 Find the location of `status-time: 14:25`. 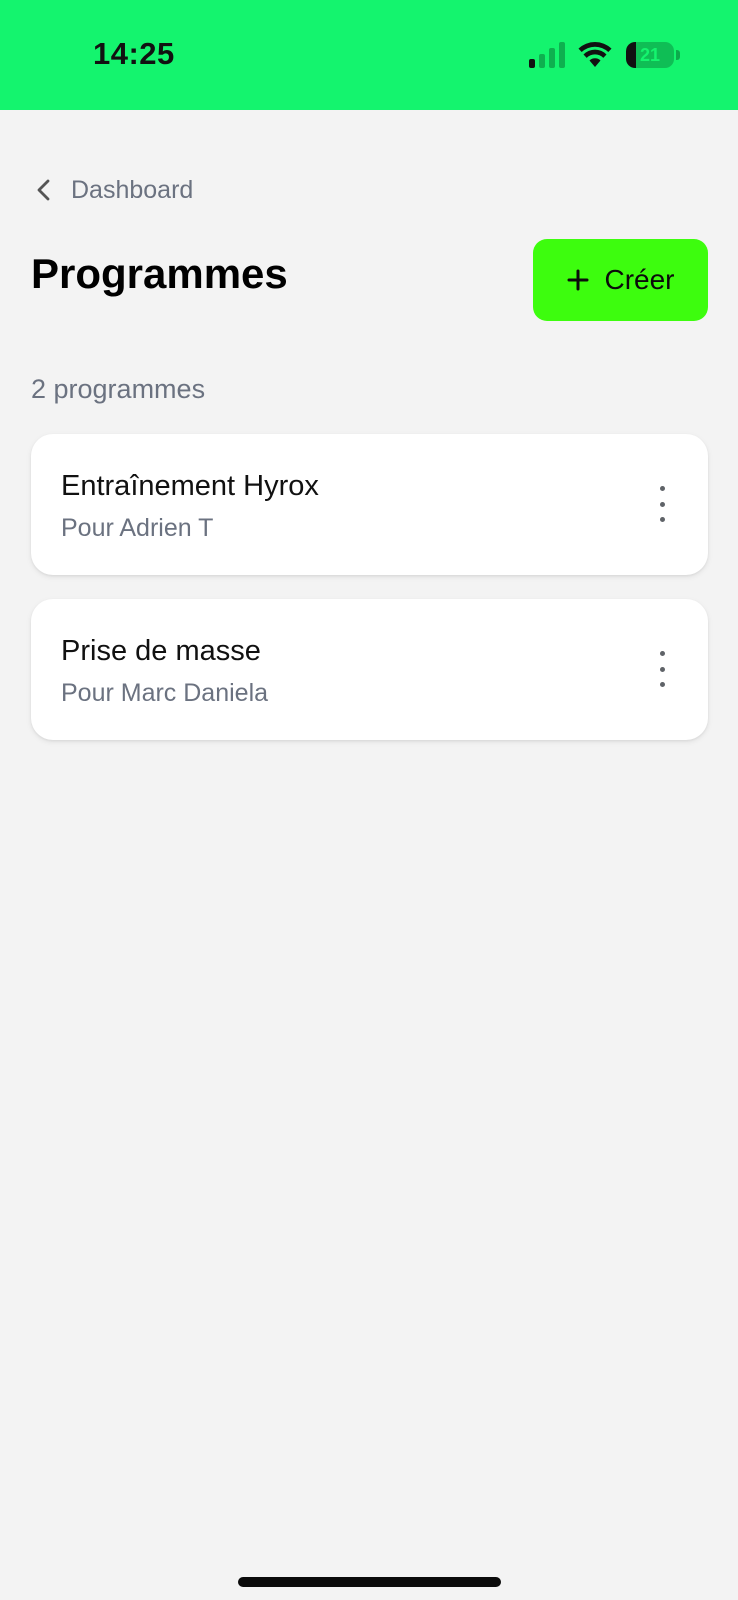

status-time: 14:25 is located at coordinates (134, 53).